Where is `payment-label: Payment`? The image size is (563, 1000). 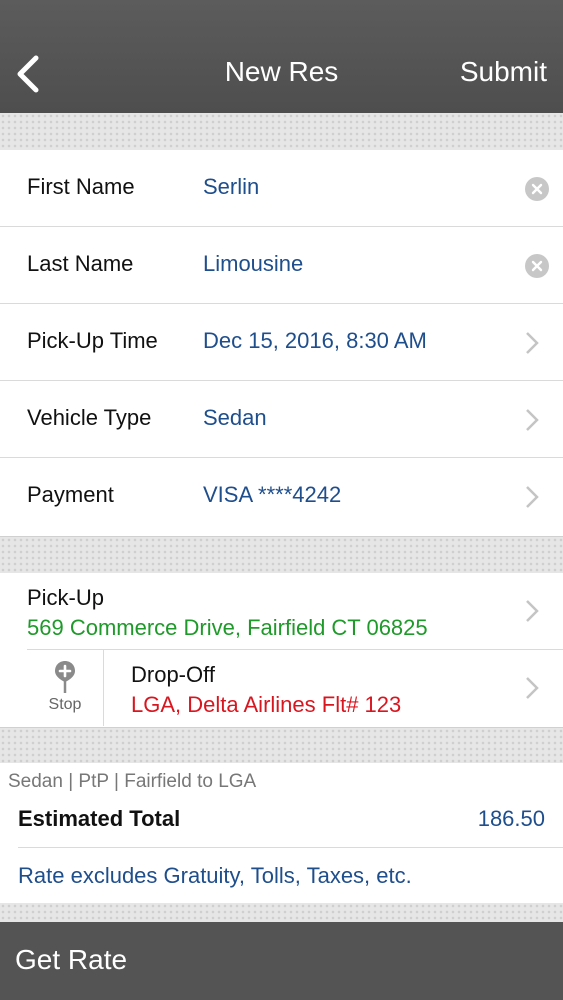
payment-label: Payment is located at coordinates (70, 494).